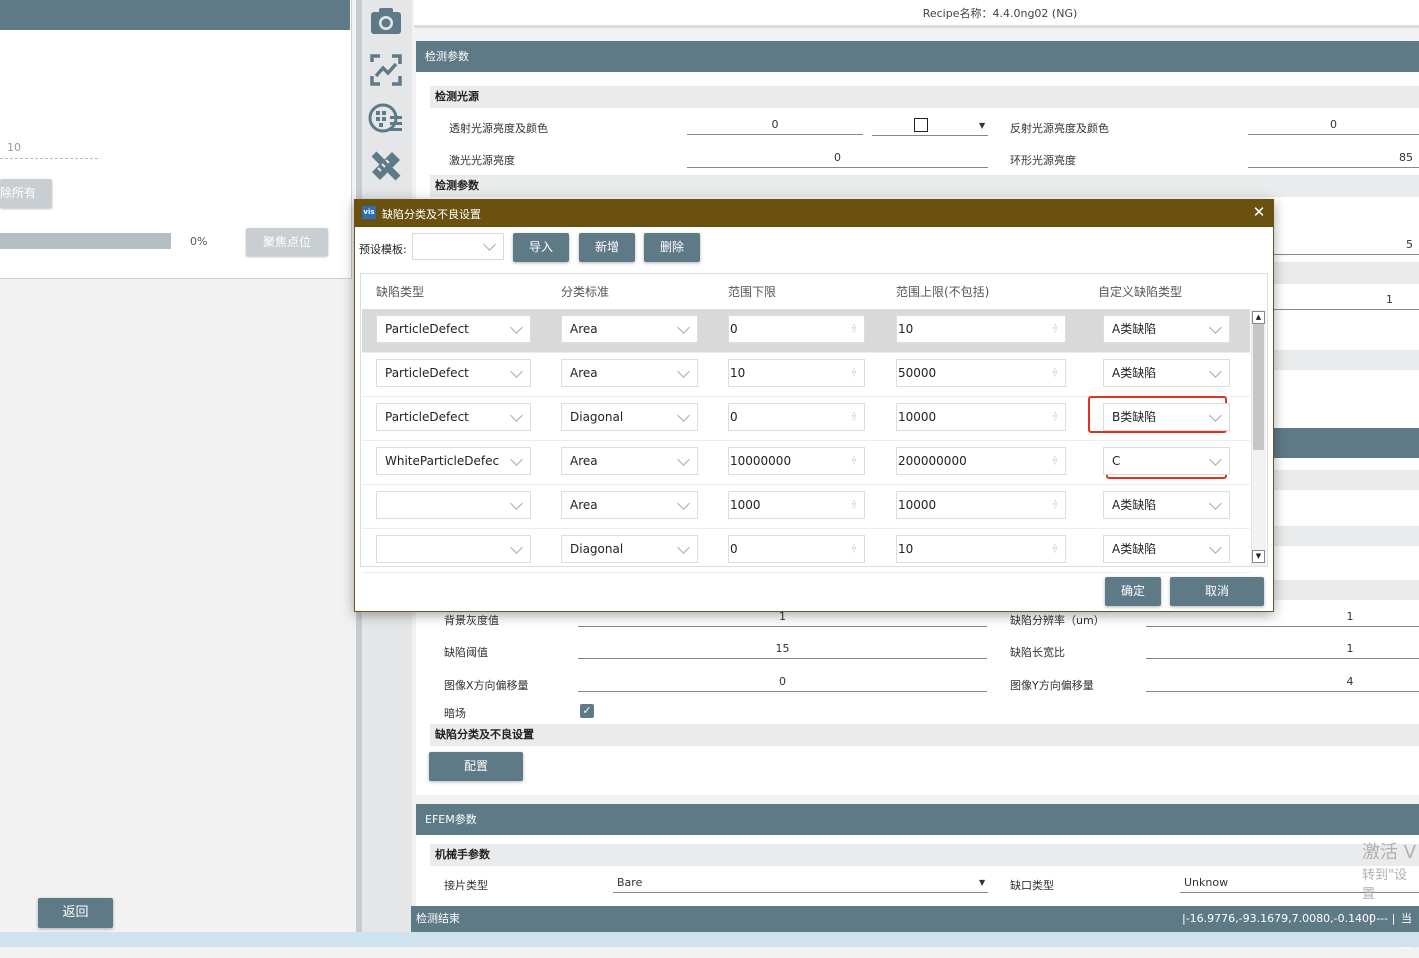 This screenshot has height=958, width=1419. What do you see at coordinates (800, 883) in the screenshot?
I see `wafer-type-select: Bare ▼` at bounding box center [800, 883].